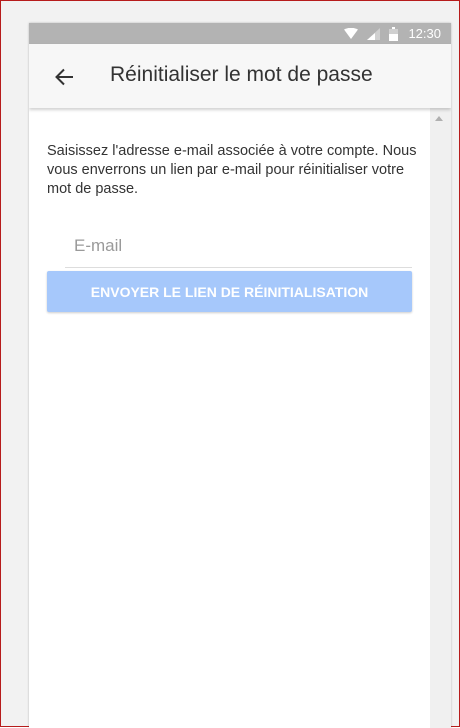 Image resolution: width=460 pixels, height=728 pixels. I want to click on arrow-left-icon, so click(64, 77).